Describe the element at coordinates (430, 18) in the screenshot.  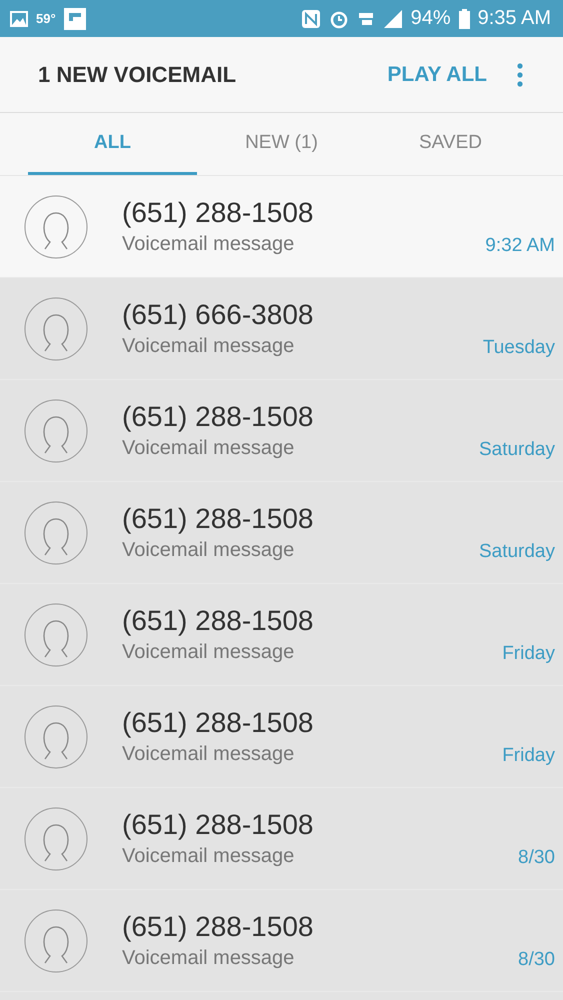
I see `battery-percent: 94%` at that location.